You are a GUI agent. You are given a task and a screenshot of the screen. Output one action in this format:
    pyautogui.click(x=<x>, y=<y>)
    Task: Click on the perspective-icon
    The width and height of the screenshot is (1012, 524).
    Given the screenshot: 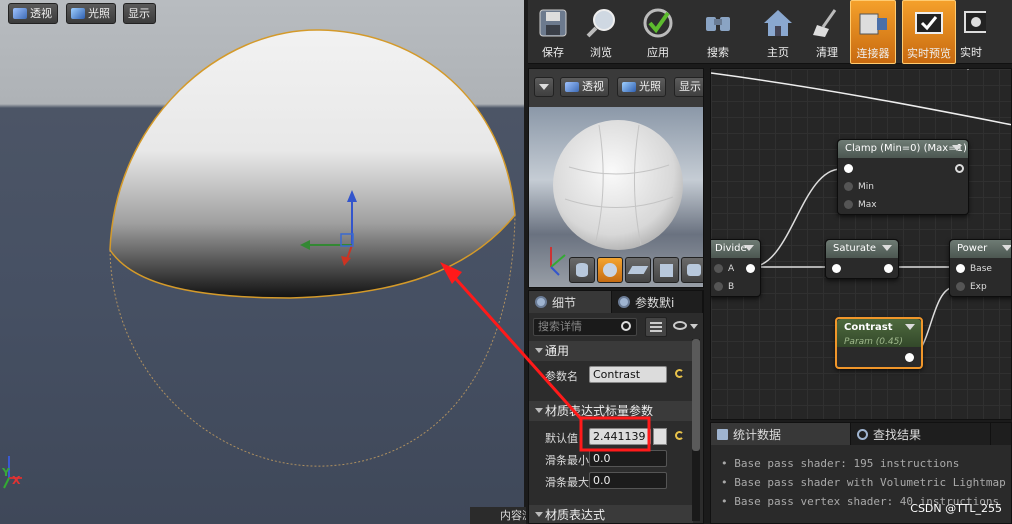 What is the action you would take?
    pyautogui.click(x=572, y=87)
    